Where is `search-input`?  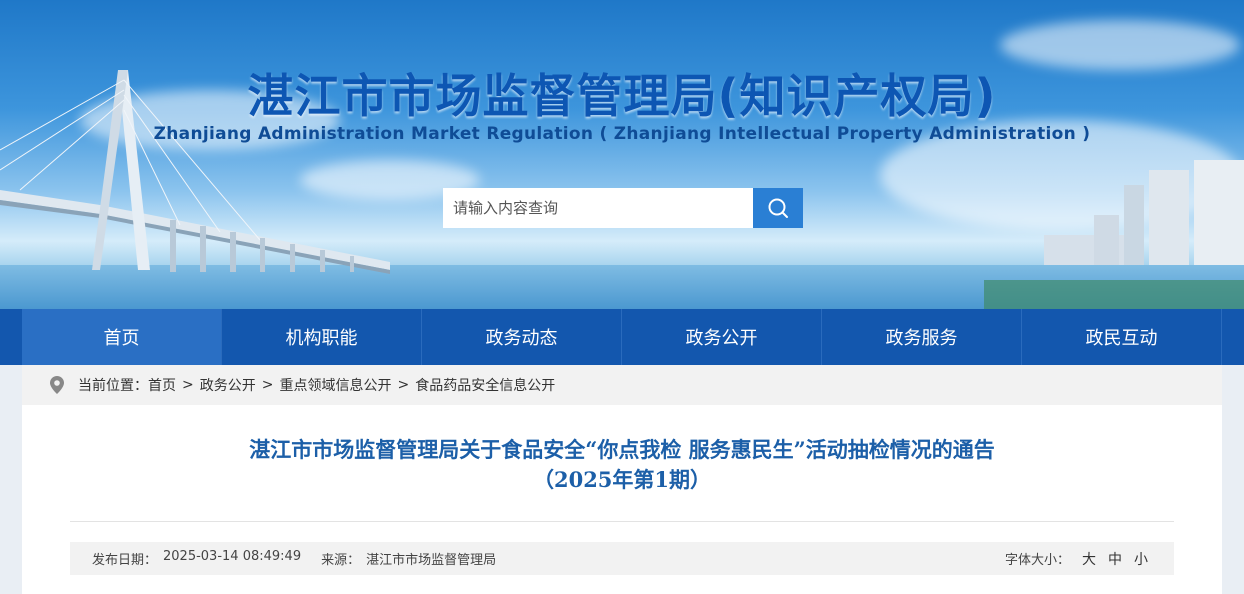
search-input is located at coordinates (598, 208).